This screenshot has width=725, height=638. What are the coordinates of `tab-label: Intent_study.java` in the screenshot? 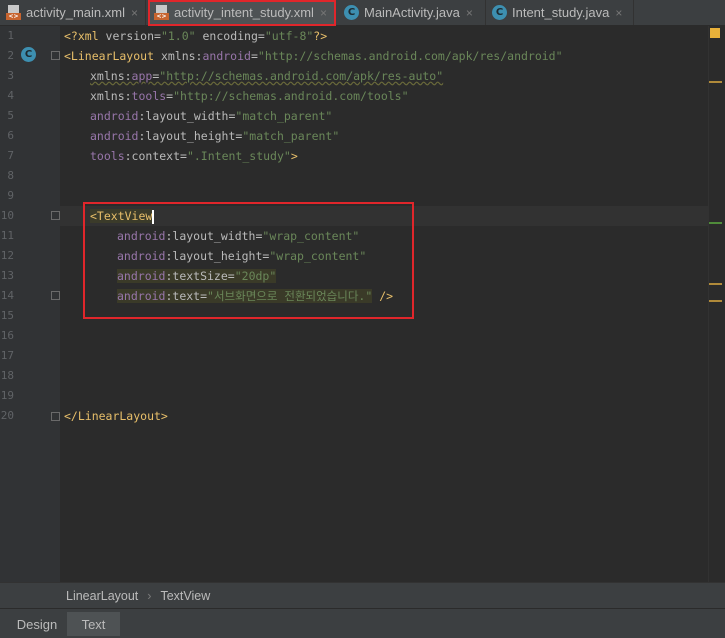 It's located at (561, 12).